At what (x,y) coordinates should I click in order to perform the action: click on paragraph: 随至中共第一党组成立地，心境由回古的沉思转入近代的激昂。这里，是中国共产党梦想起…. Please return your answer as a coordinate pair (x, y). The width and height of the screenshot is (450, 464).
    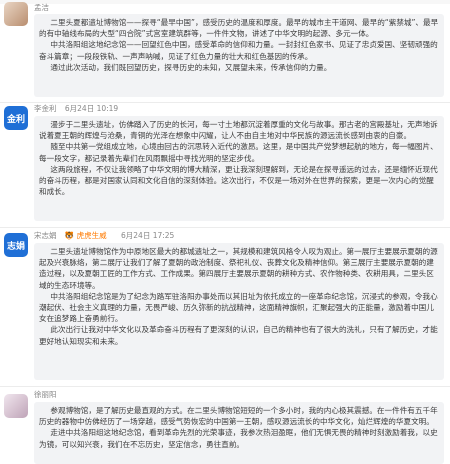
    Looking at the image, I should click on (238, 152).